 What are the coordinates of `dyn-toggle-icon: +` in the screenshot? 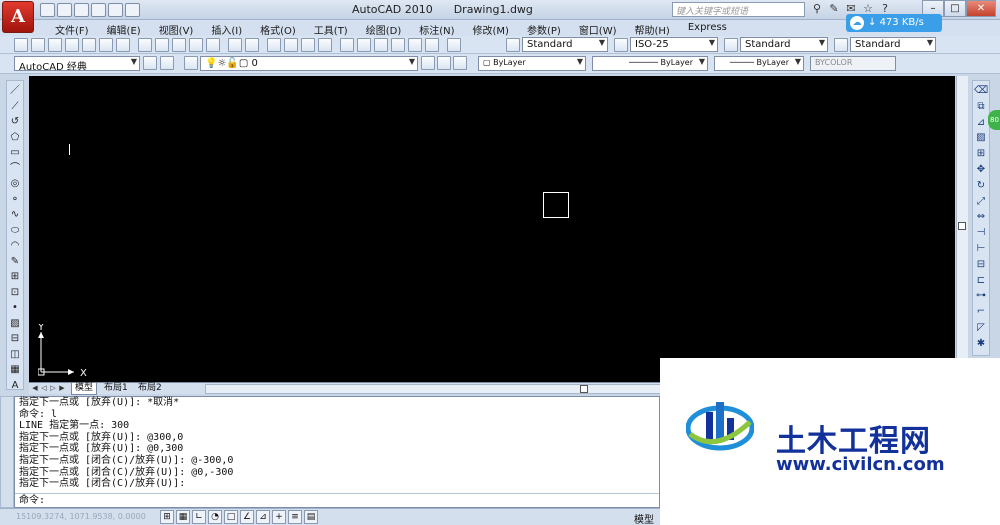 It's located at (279, 517).